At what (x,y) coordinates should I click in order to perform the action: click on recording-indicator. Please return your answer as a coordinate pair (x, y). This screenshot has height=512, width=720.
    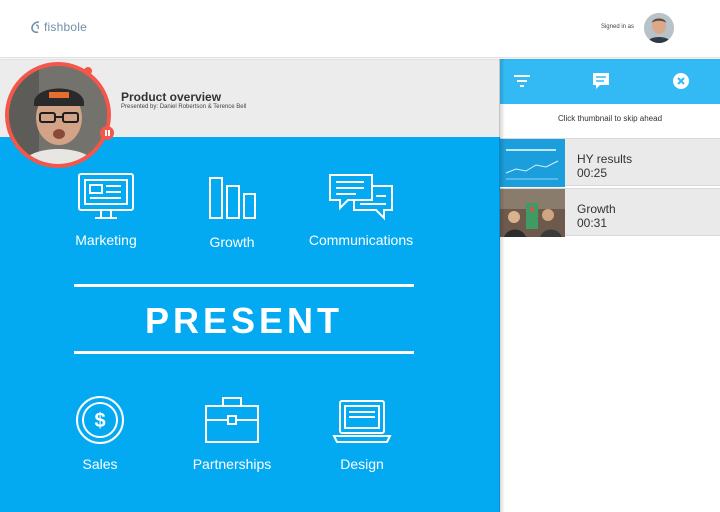
    Looking at the image, I should click on (88, 71).